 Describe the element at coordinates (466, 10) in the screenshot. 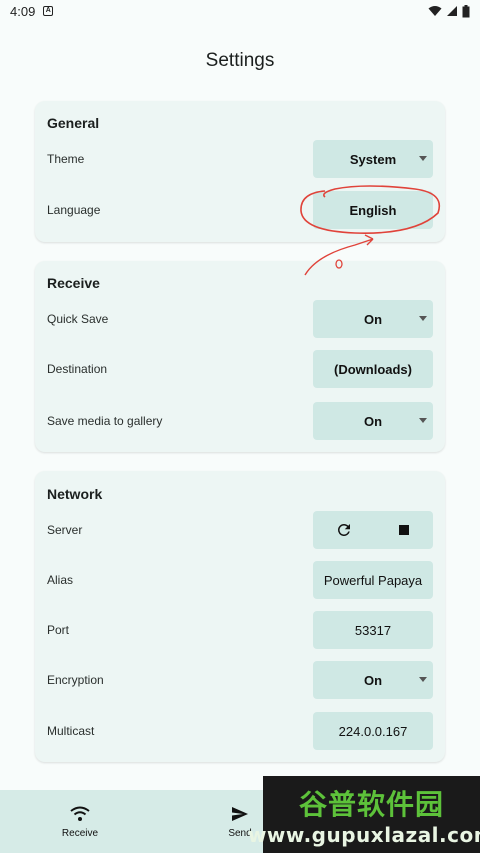

I see `battery-icon` at that location.